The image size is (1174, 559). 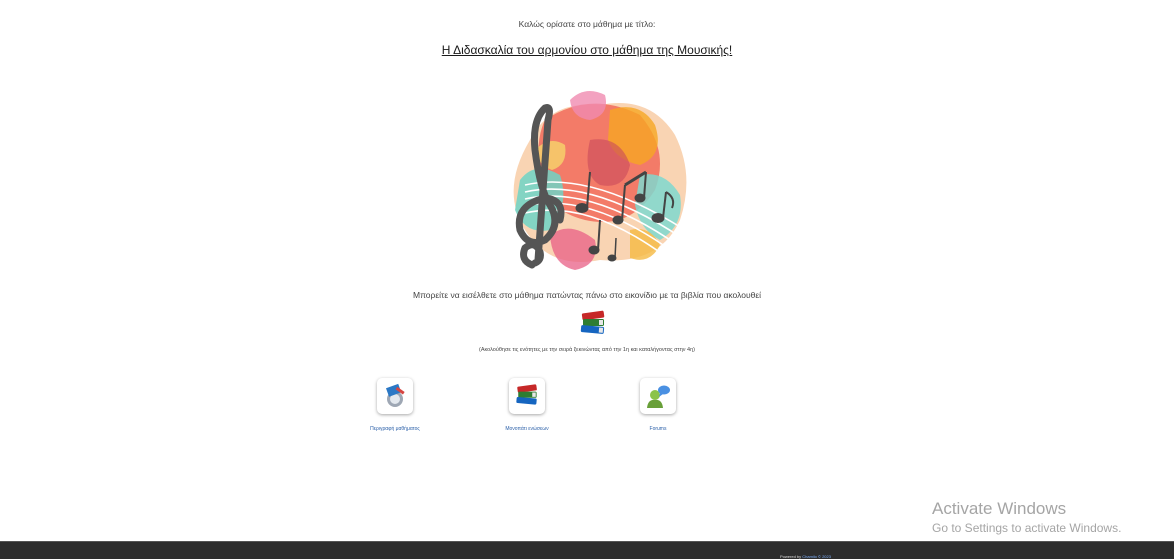 I want to click on tool-label: Μονοπάτι ενώσεων, so click(x=527, y=429).